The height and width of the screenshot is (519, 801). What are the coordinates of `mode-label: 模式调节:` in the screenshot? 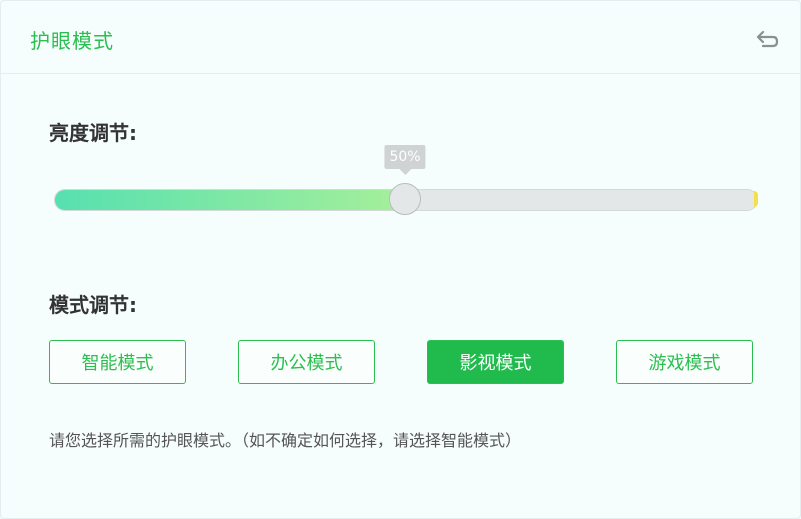 It's located at (93, 305).